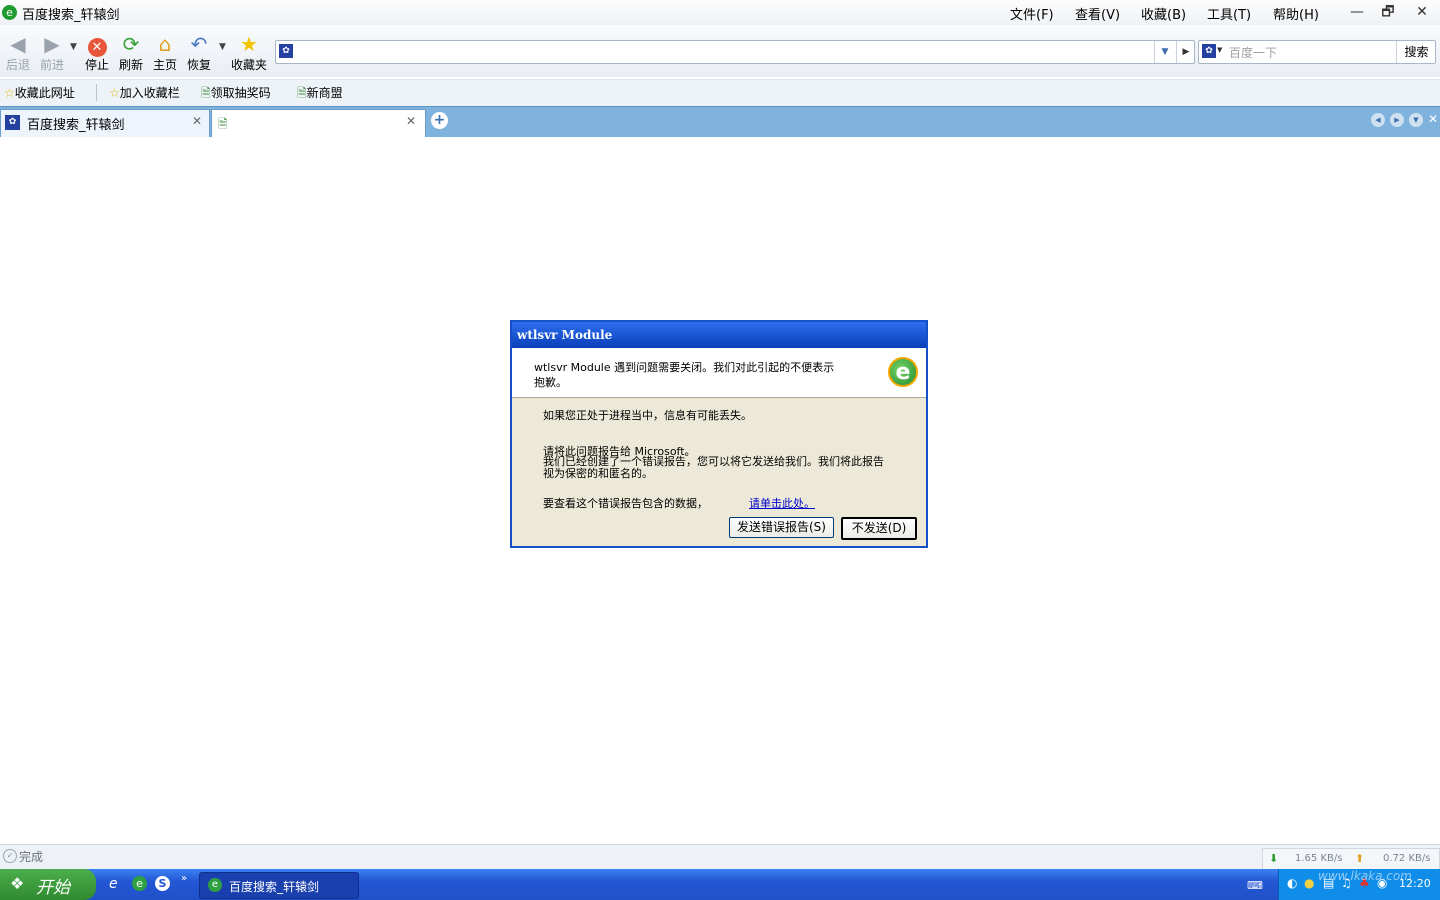 This screenshot has width=1440, height=900. What do you see at coordinates (44, 93) in the screenshot?
I see `fav-label: 收藏此网址` at bounding box center [44, 93].